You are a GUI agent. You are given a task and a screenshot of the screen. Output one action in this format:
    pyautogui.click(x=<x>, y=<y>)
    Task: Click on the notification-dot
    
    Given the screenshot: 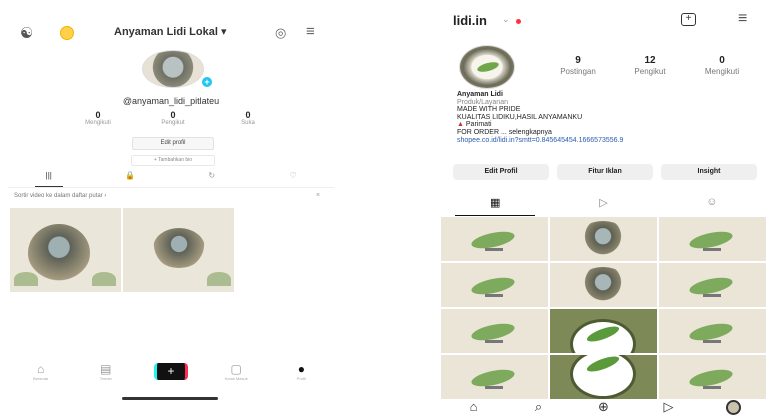 What is the action you would take?
    pyautogui.click(x=518, y=21)
    